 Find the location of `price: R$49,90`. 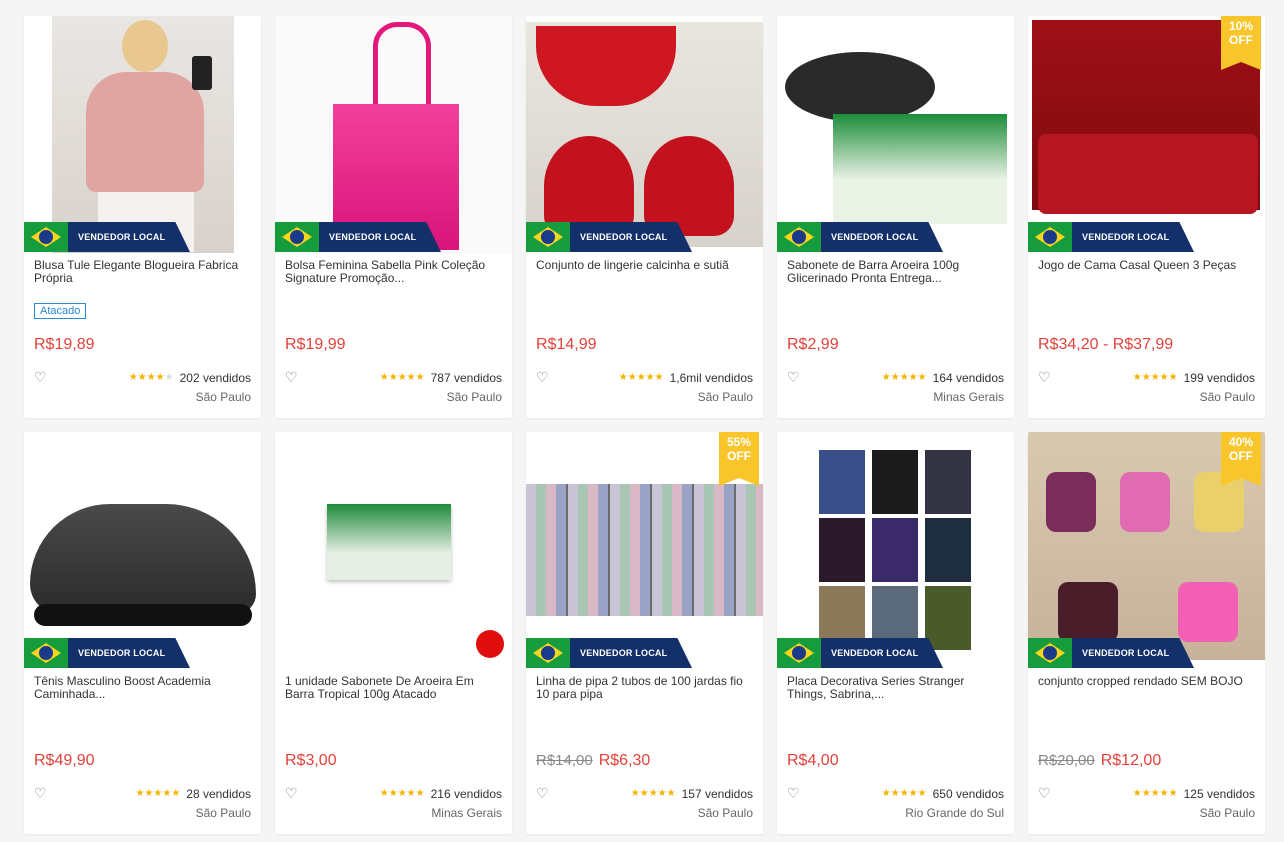

price: R$49,90 is located at coordinates (64, 761).